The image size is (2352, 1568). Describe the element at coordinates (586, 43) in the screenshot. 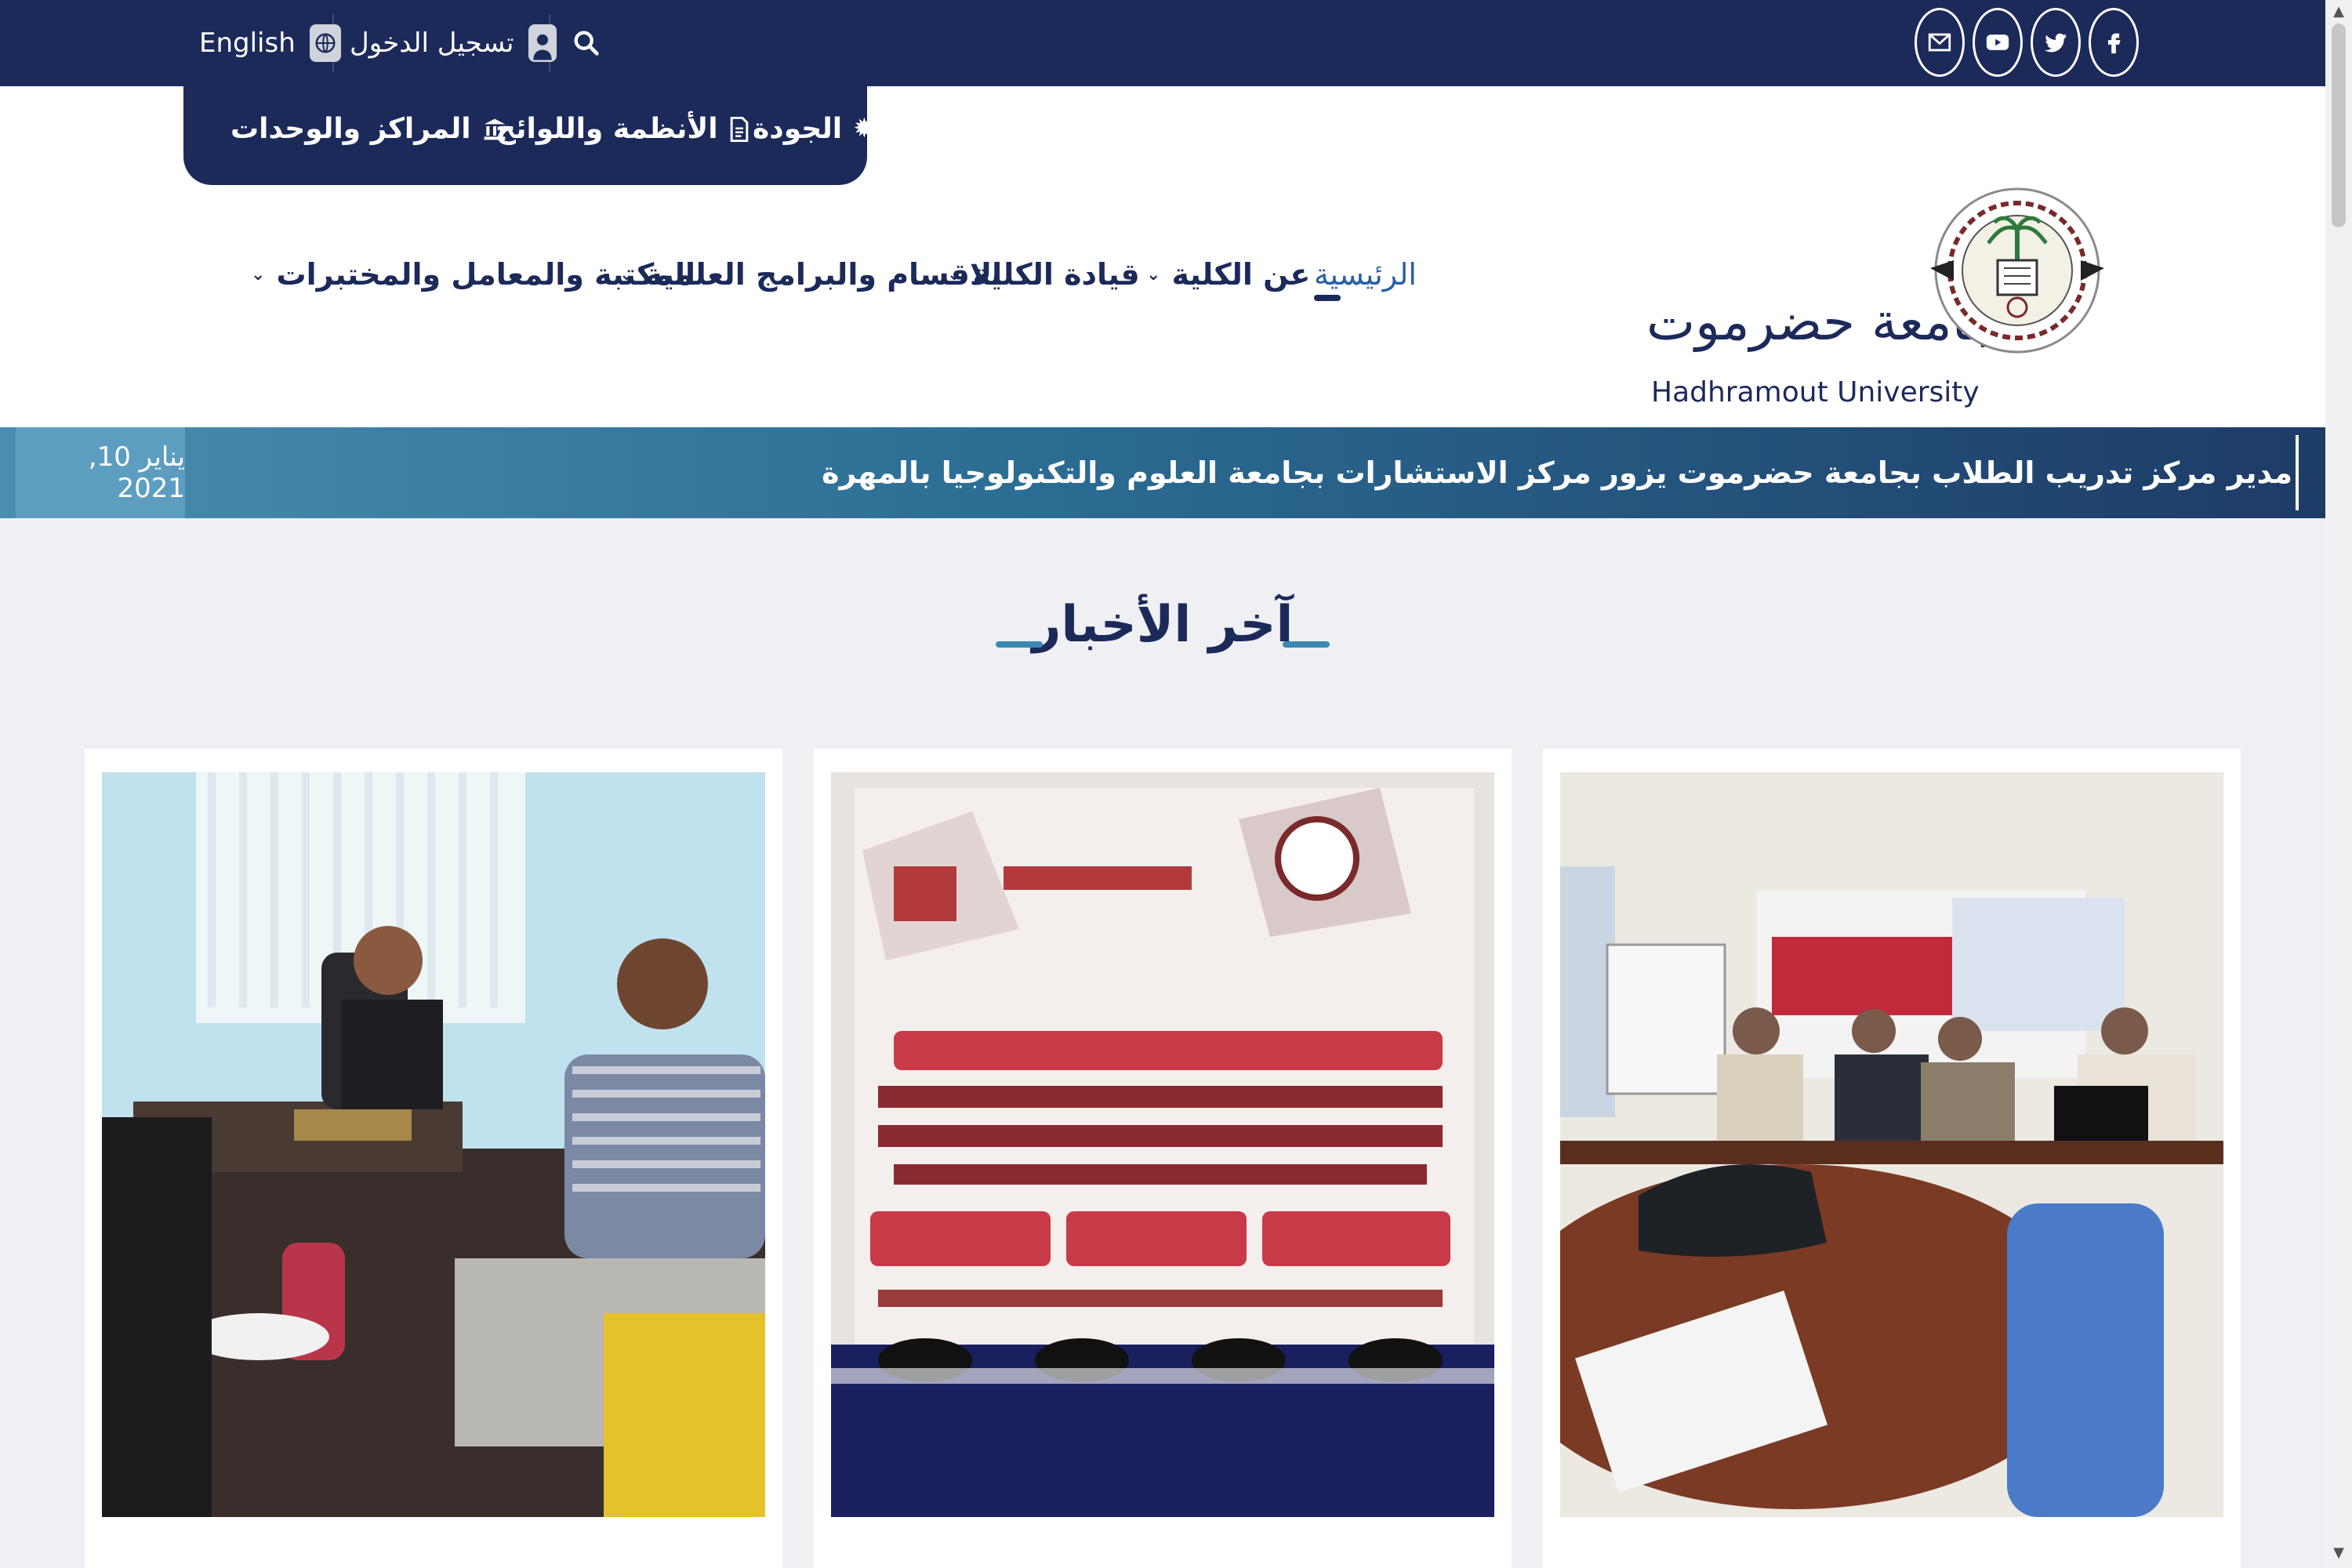

I see `search-icon` at that location.